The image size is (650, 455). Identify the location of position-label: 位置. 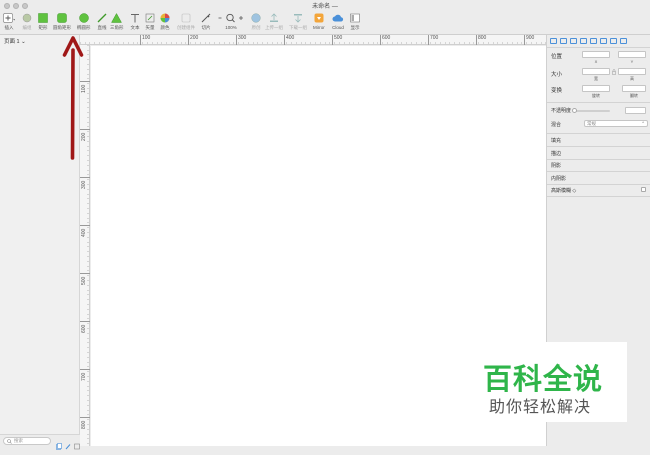
(557, 57).